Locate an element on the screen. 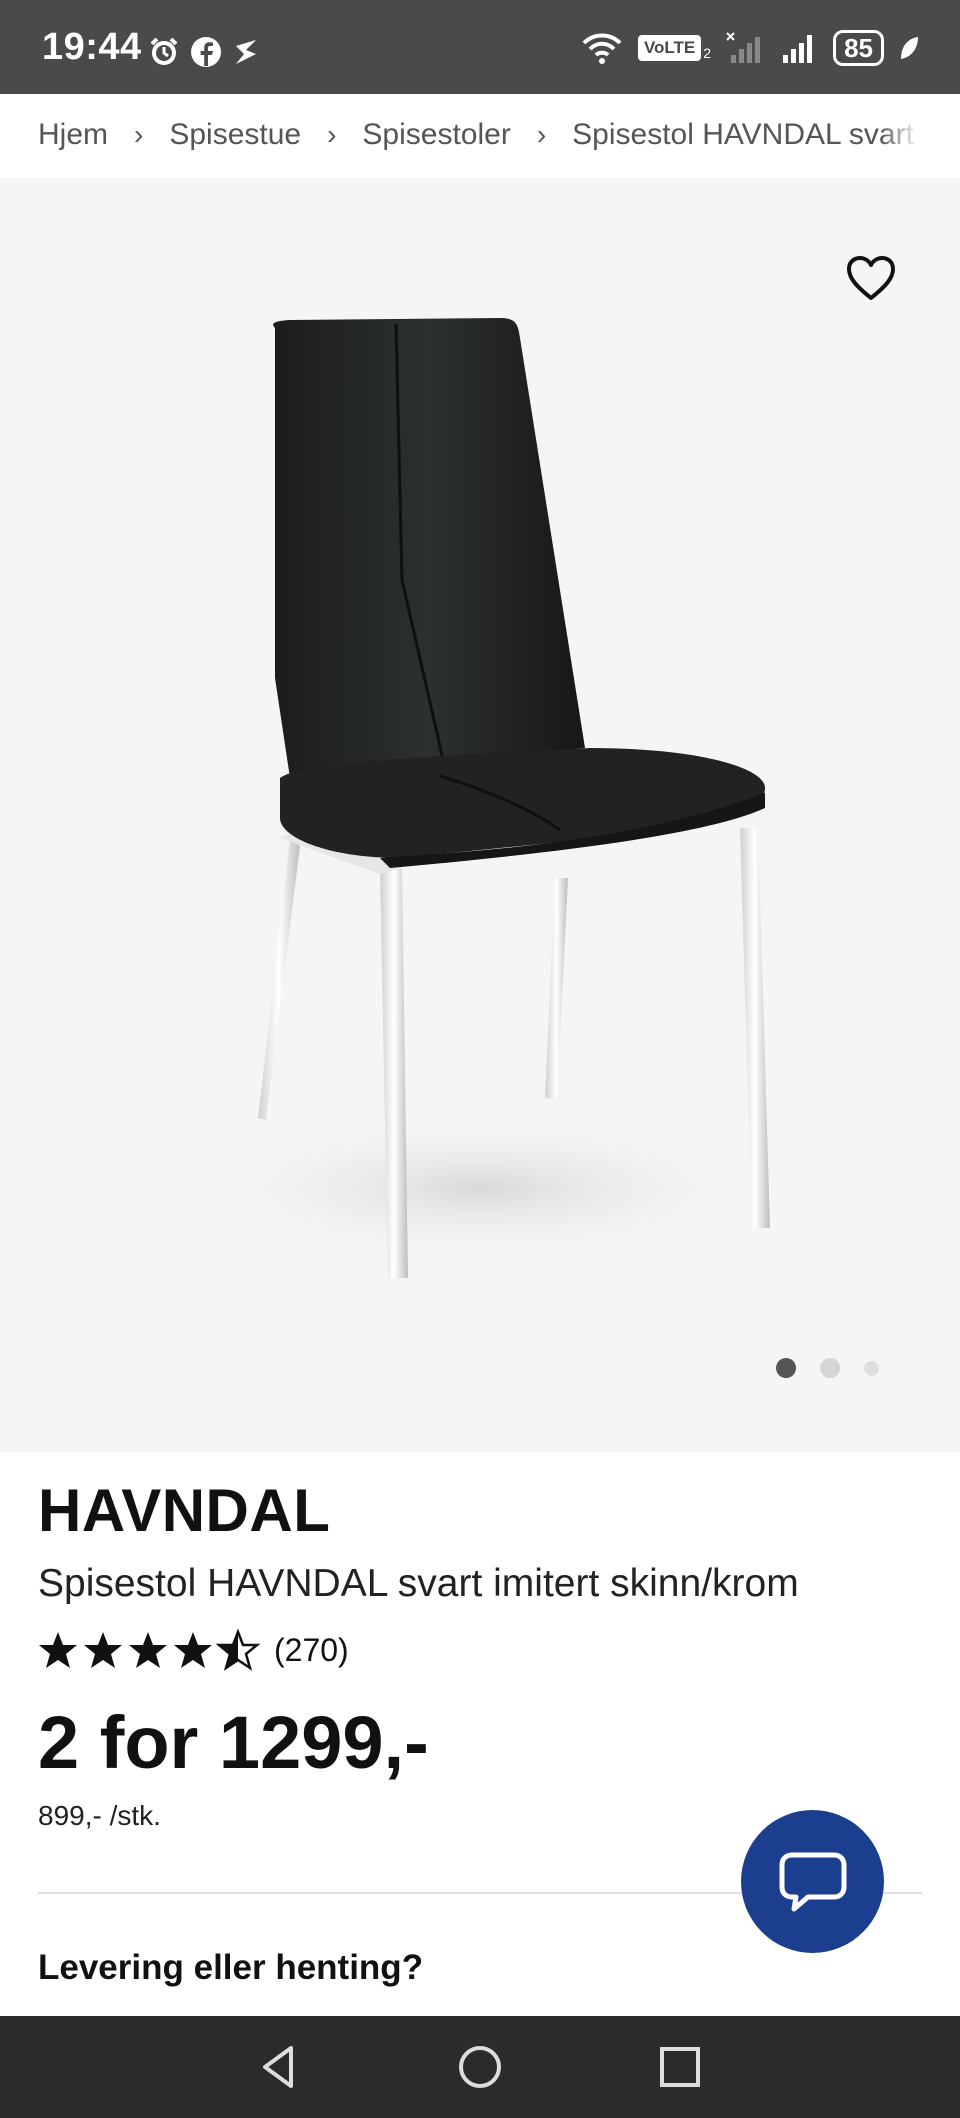  app-icon is located at coordinates (246, 52).